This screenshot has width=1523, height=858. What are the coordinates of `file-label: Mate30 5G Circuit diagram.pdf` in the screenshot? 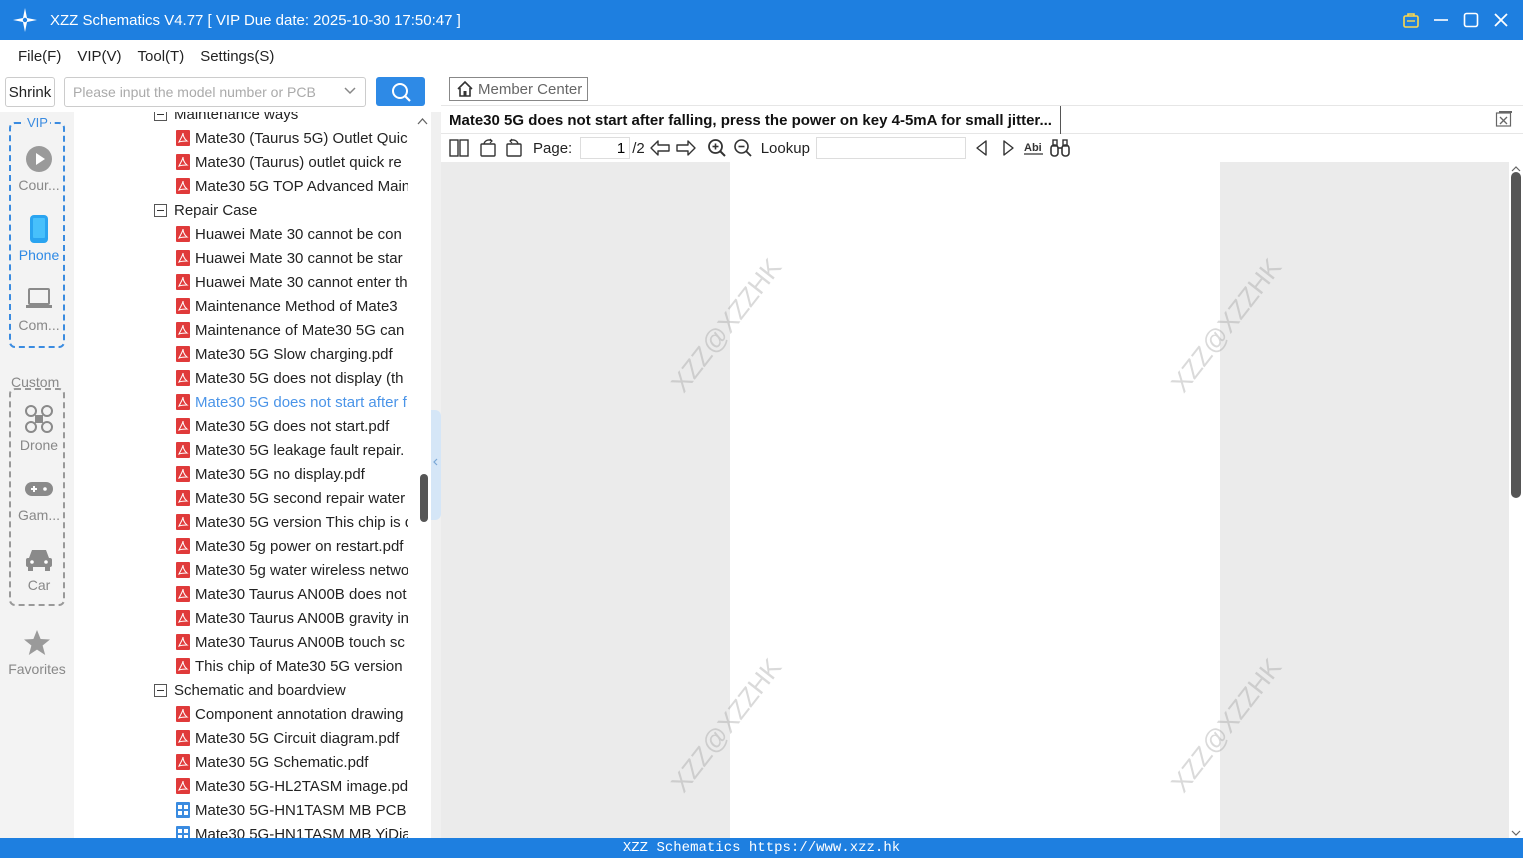 It's located at (297, 738).